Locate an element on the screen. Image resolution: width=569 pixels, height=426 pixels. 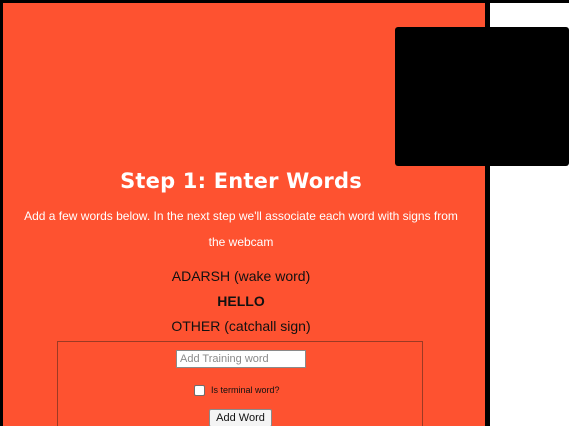
terminal-word-label: Is terminal word? is located at coordinates (245, 390).